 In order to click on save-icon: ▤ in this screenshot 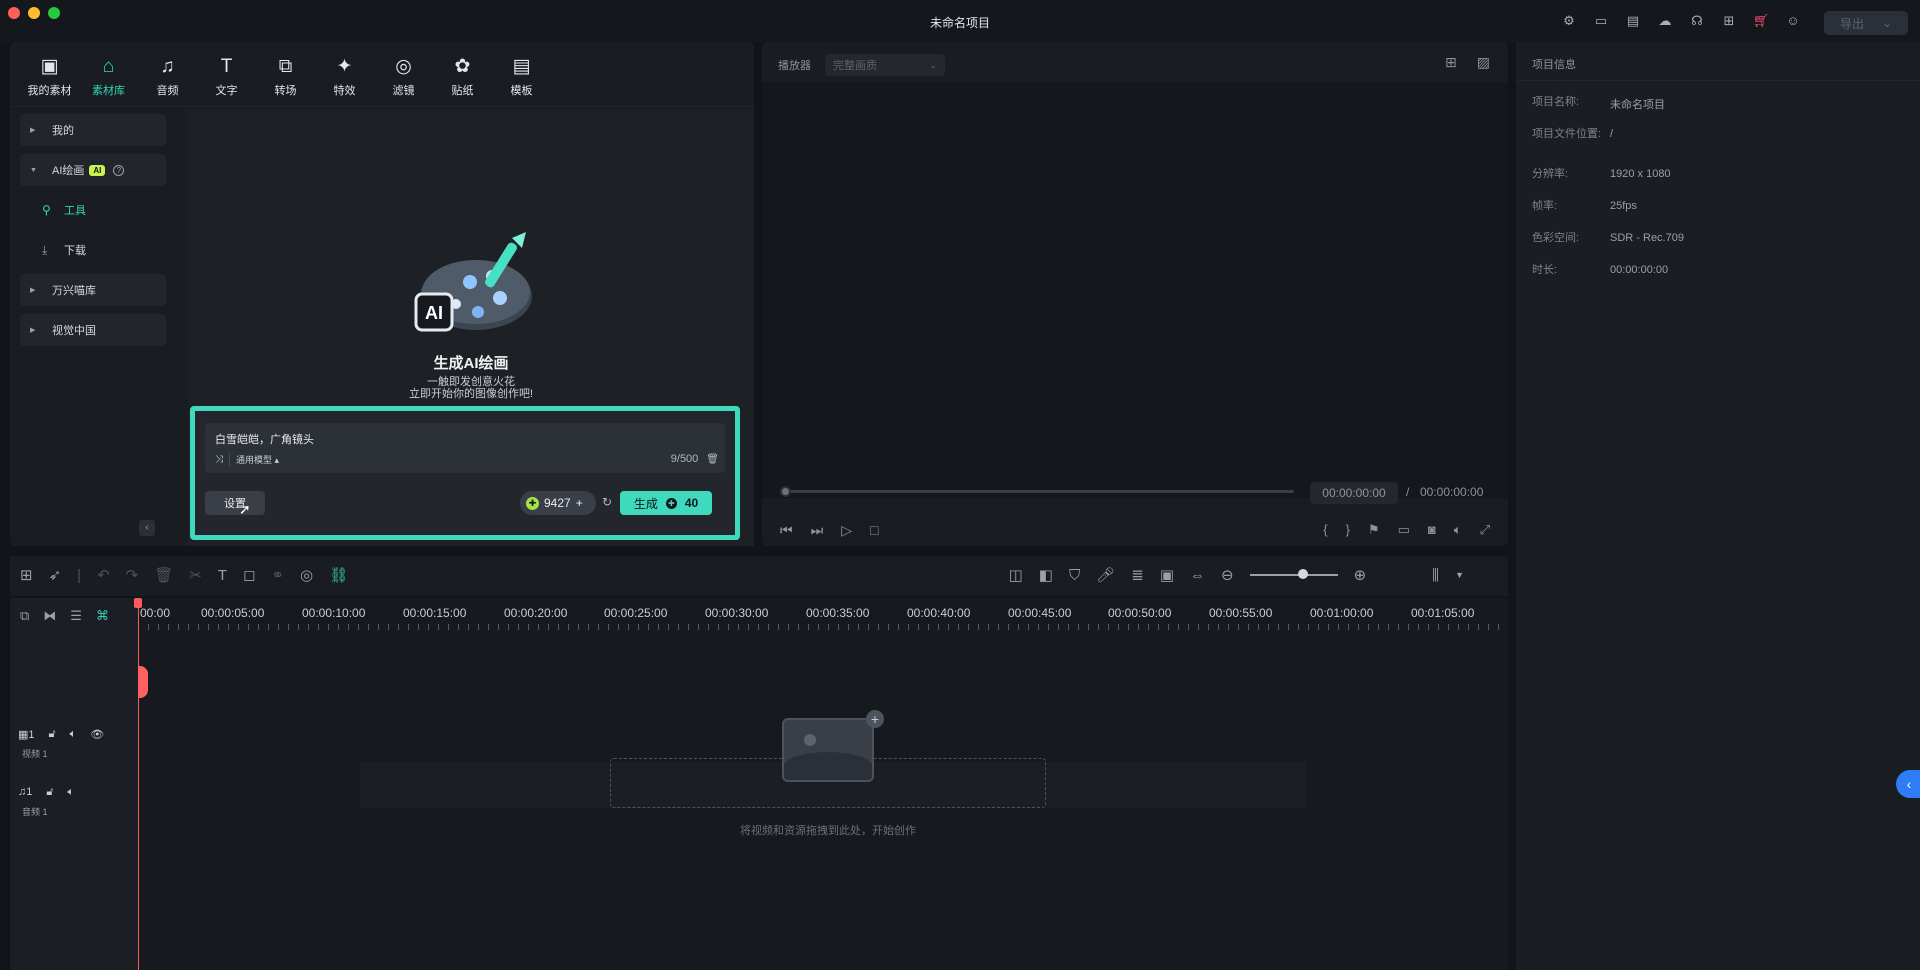, I will do `click(1633, 21)`.